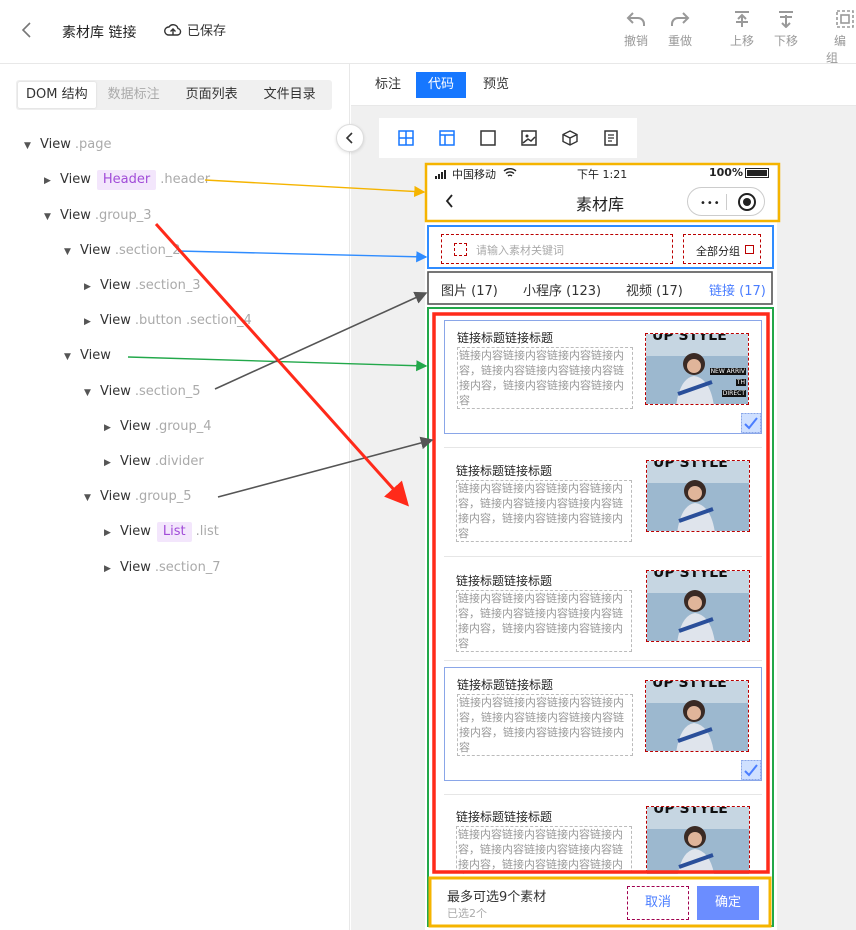  I want to click on tree-node-divider: ▶ View .divider, so click(154, 462).